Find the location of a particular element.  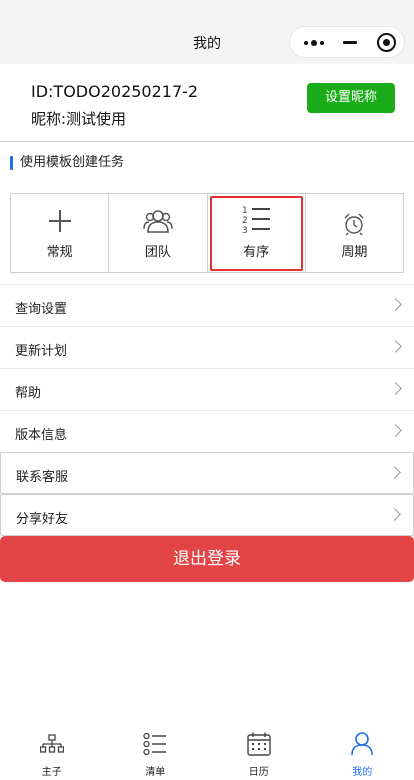

logout-button: 退出登录 is located at coordinates (207, 559).